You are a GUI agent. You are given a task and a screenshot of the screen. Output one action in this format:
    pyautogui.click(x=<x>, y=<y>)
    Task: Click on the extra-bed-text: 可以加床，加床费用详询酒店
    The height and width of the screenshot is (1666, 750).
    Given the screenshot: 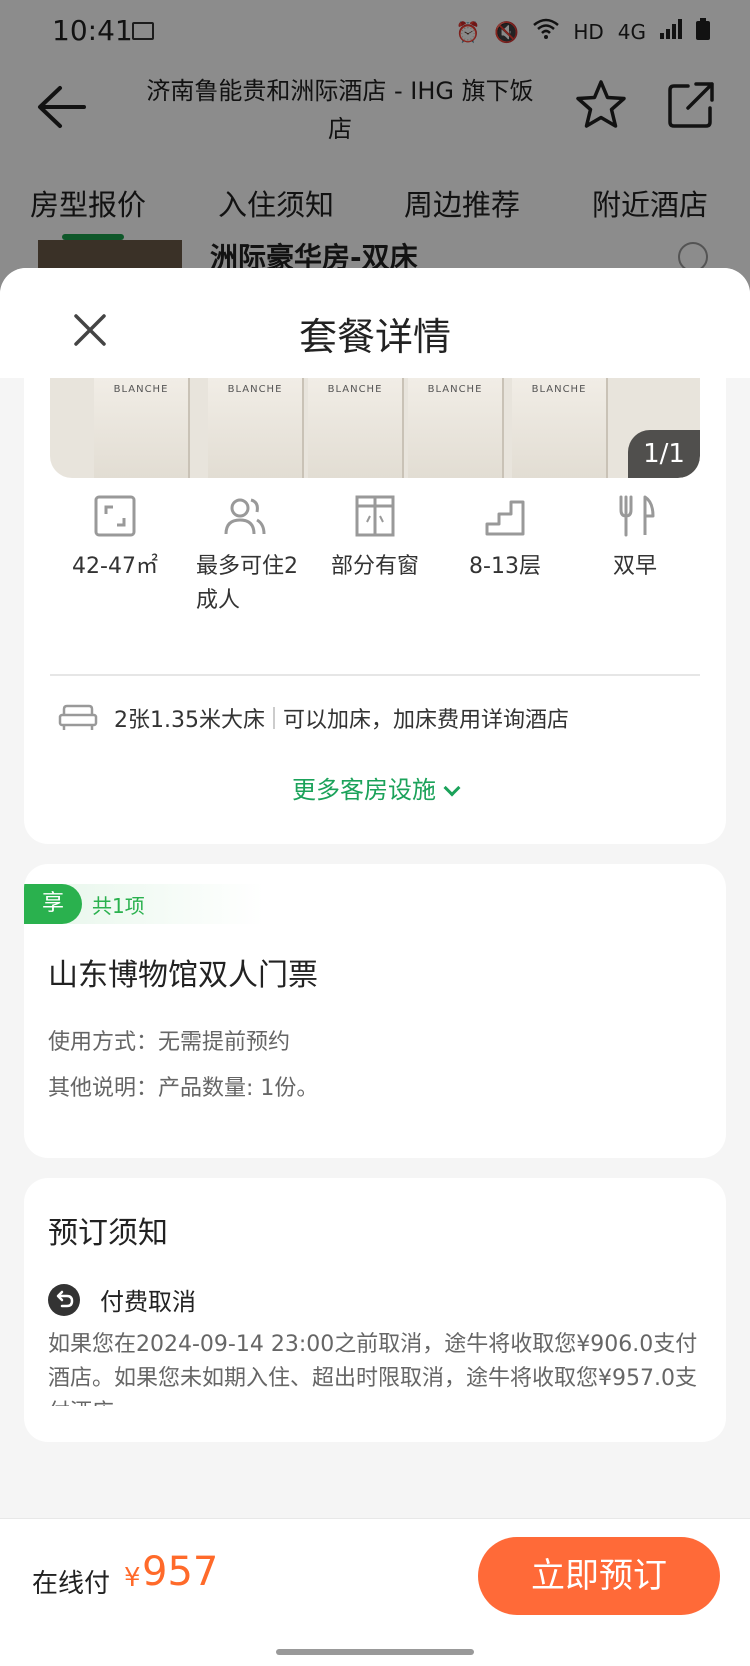 What is the action you would take?
    pyautogui.click(x=425, y=720)
    